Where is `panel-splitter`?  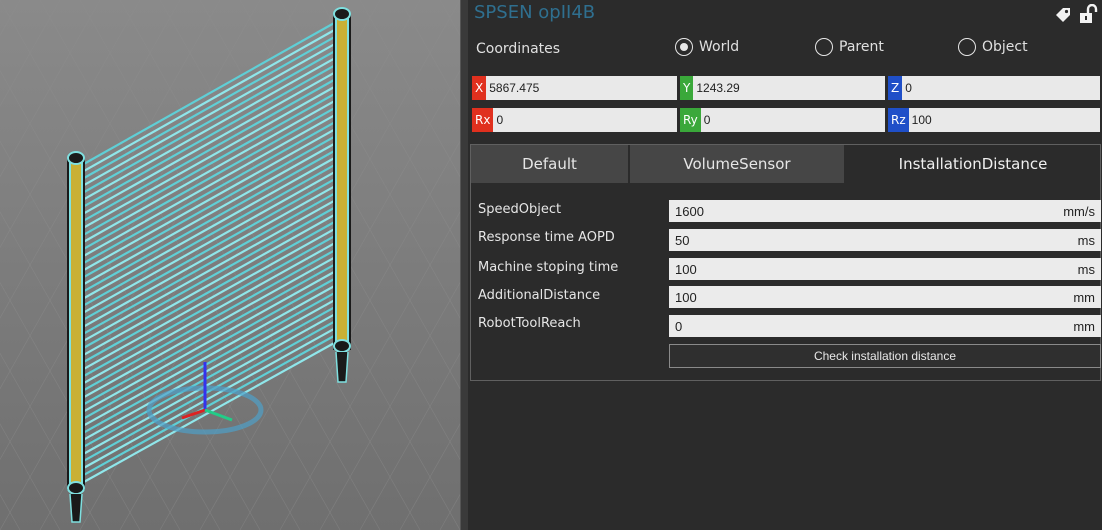
panel-splitter is located at coordinates (464, 265).